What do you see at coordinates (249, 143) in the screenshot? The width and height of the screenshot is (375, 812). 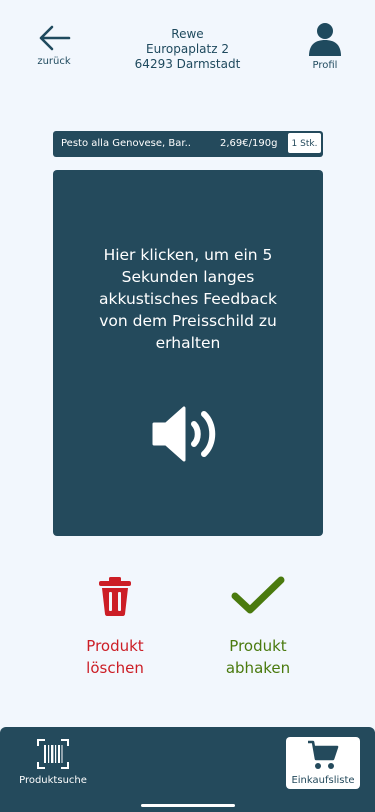 I see `product-price: 2,69€/190g` at bounding box center [249, 143].